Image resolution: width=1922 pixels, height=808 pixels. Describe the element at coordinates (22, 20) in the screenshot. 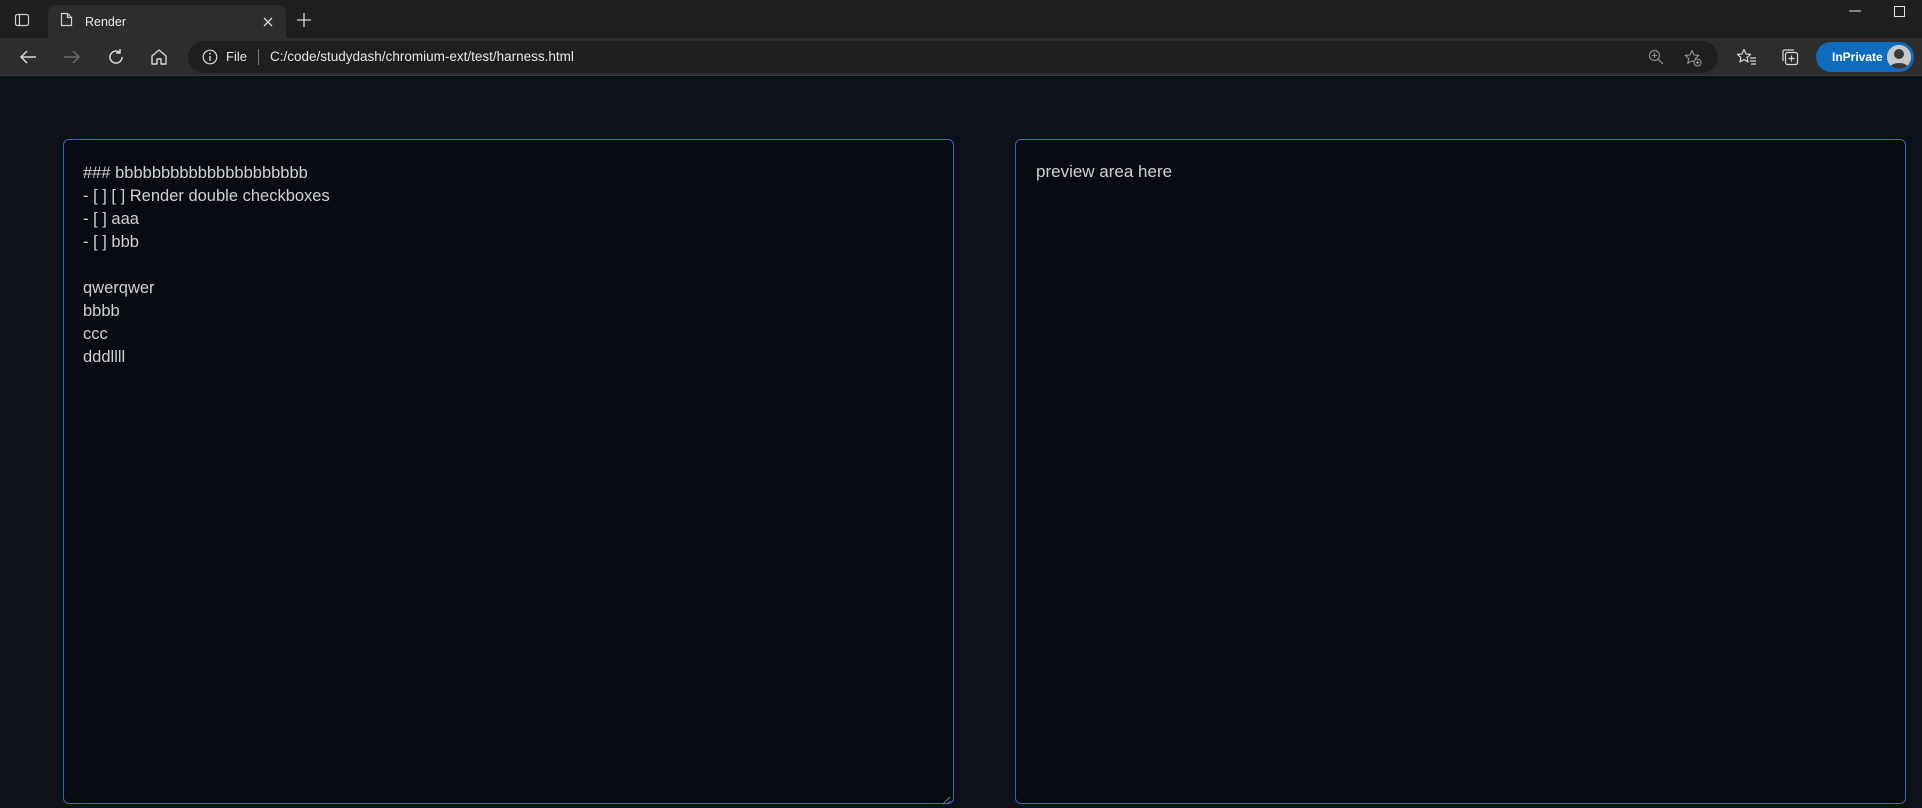

I see `tab-actions-icon` at that location.